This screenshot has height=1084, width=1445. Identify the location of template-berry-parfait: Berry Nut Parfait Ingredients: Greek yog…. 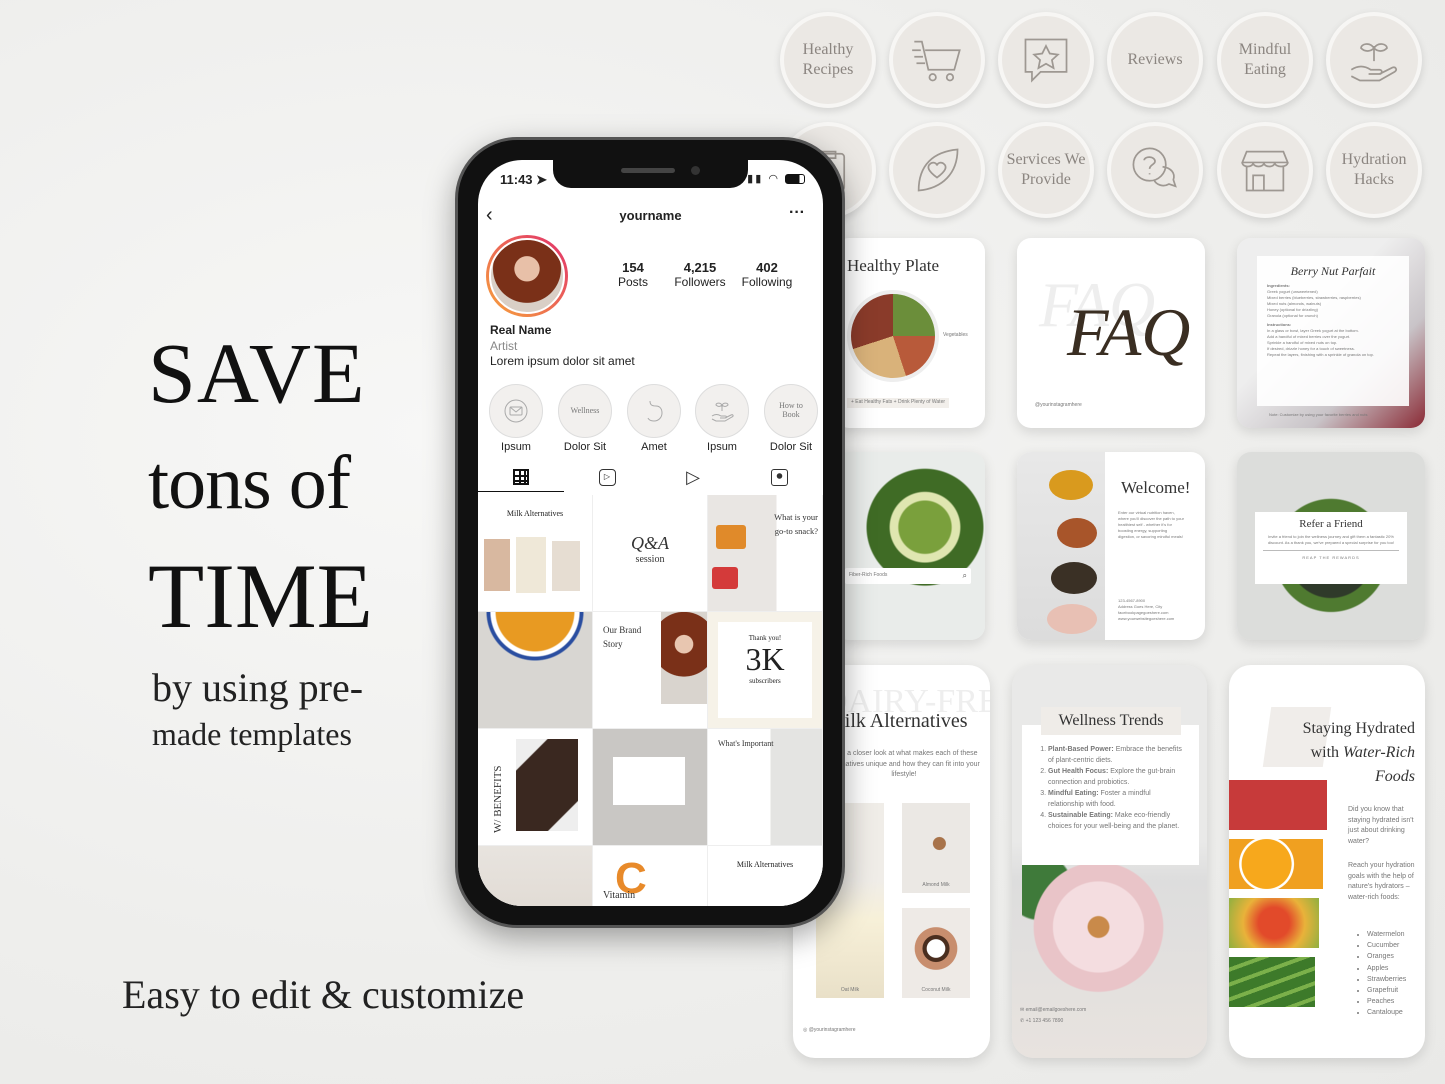
(1331, 333).